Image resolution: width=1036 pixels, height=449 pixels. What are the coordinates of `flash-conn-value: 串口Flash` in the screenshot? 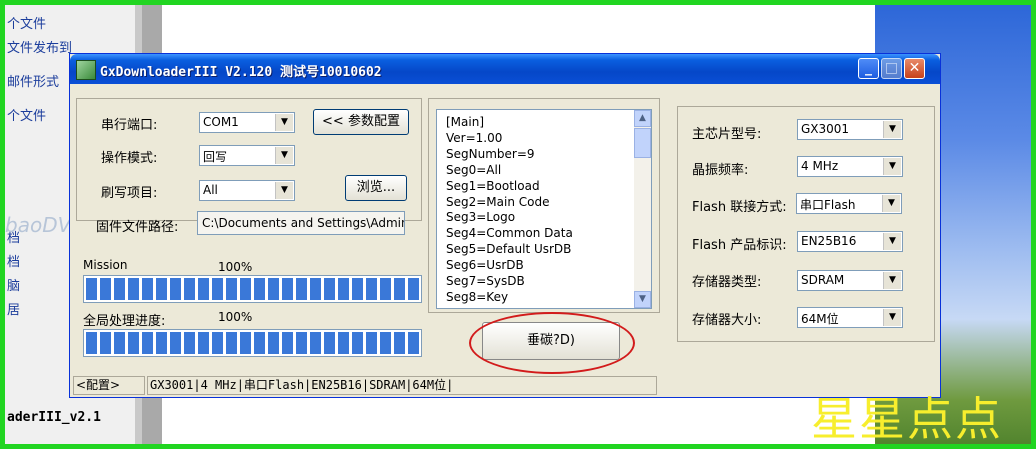 It's located at (828, 205).